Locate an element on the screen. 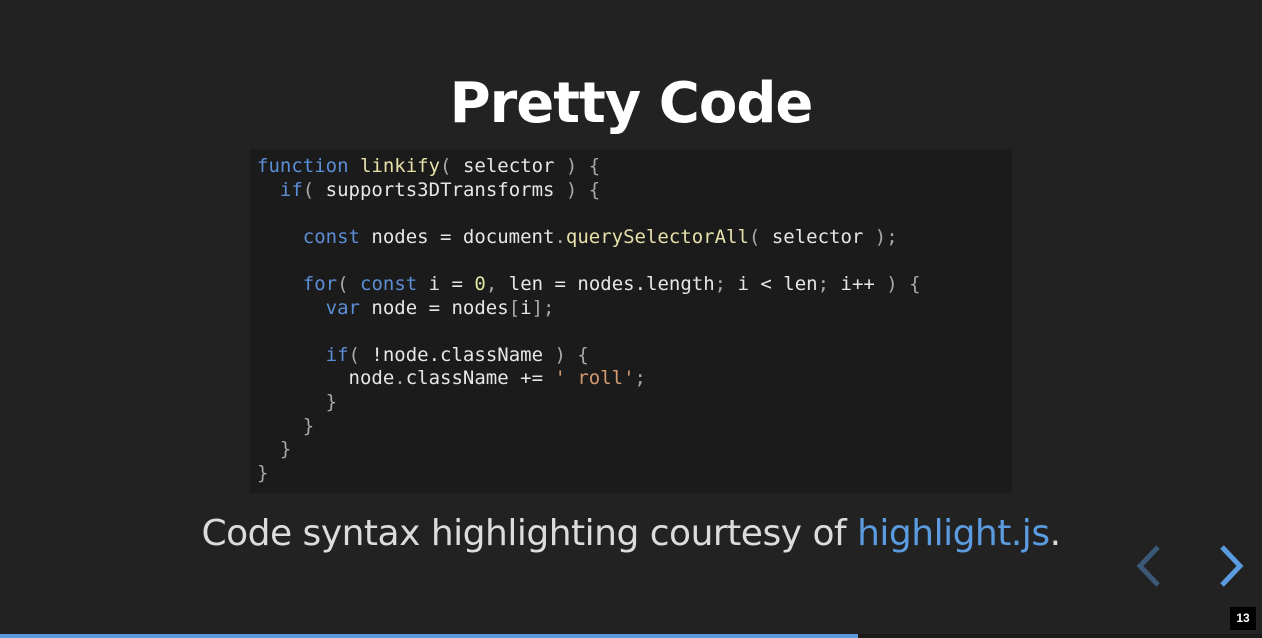 This screenshot has height=638, width=1262. progress-bar-fill is located at coordinates (429, 636).